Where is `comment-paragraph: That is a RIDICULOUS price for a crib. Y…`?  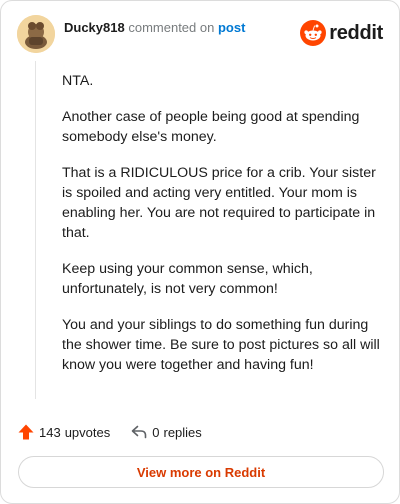
comment-paragraph: That is a RIDICULOUS price for a crib. Y… is located at coordinates (219, 203).